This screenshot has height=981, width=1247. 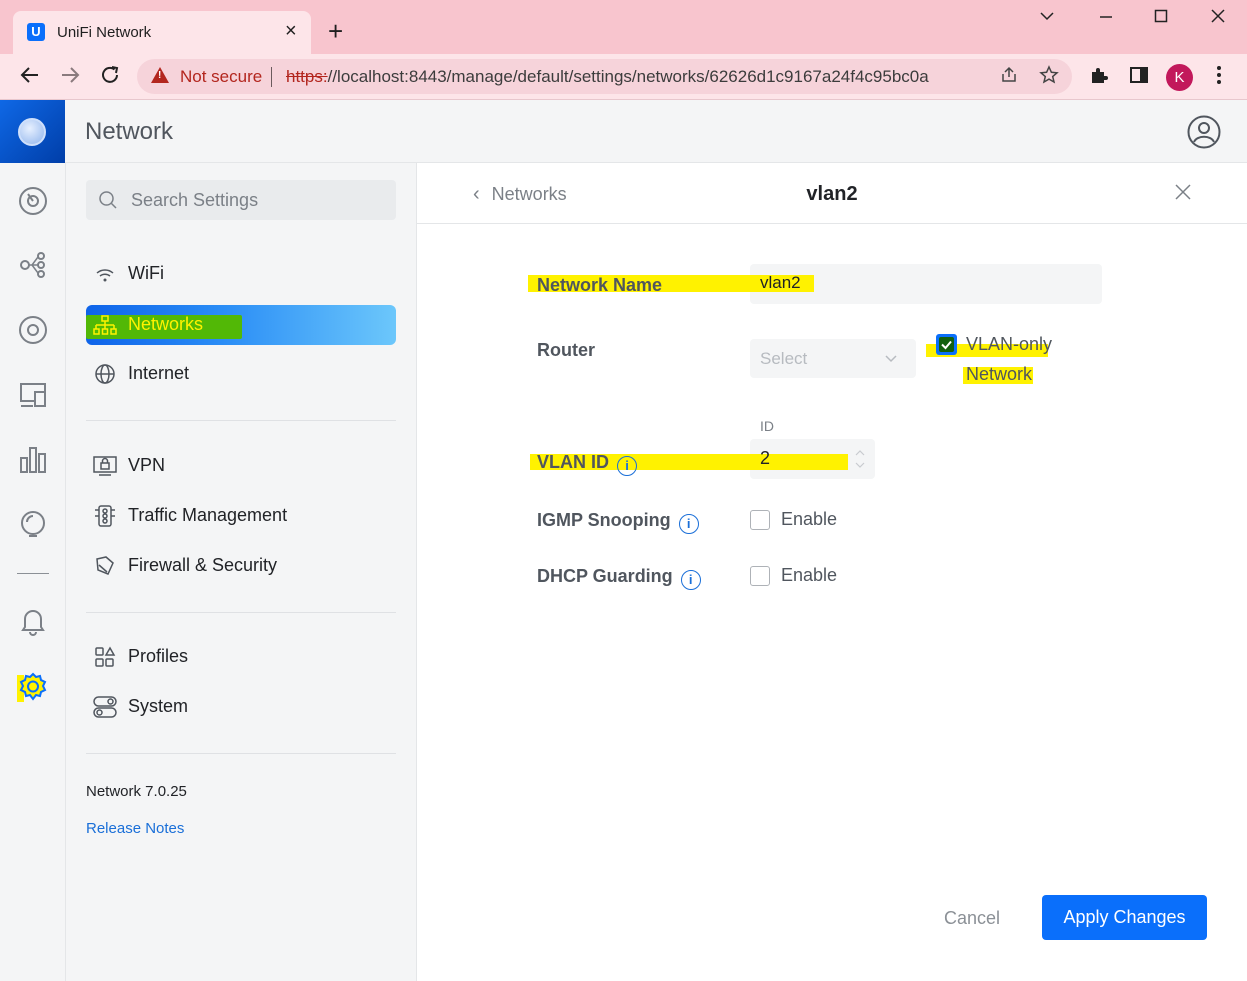 I want to click on cancel-button: Cancel, so click(x=972, y=918).